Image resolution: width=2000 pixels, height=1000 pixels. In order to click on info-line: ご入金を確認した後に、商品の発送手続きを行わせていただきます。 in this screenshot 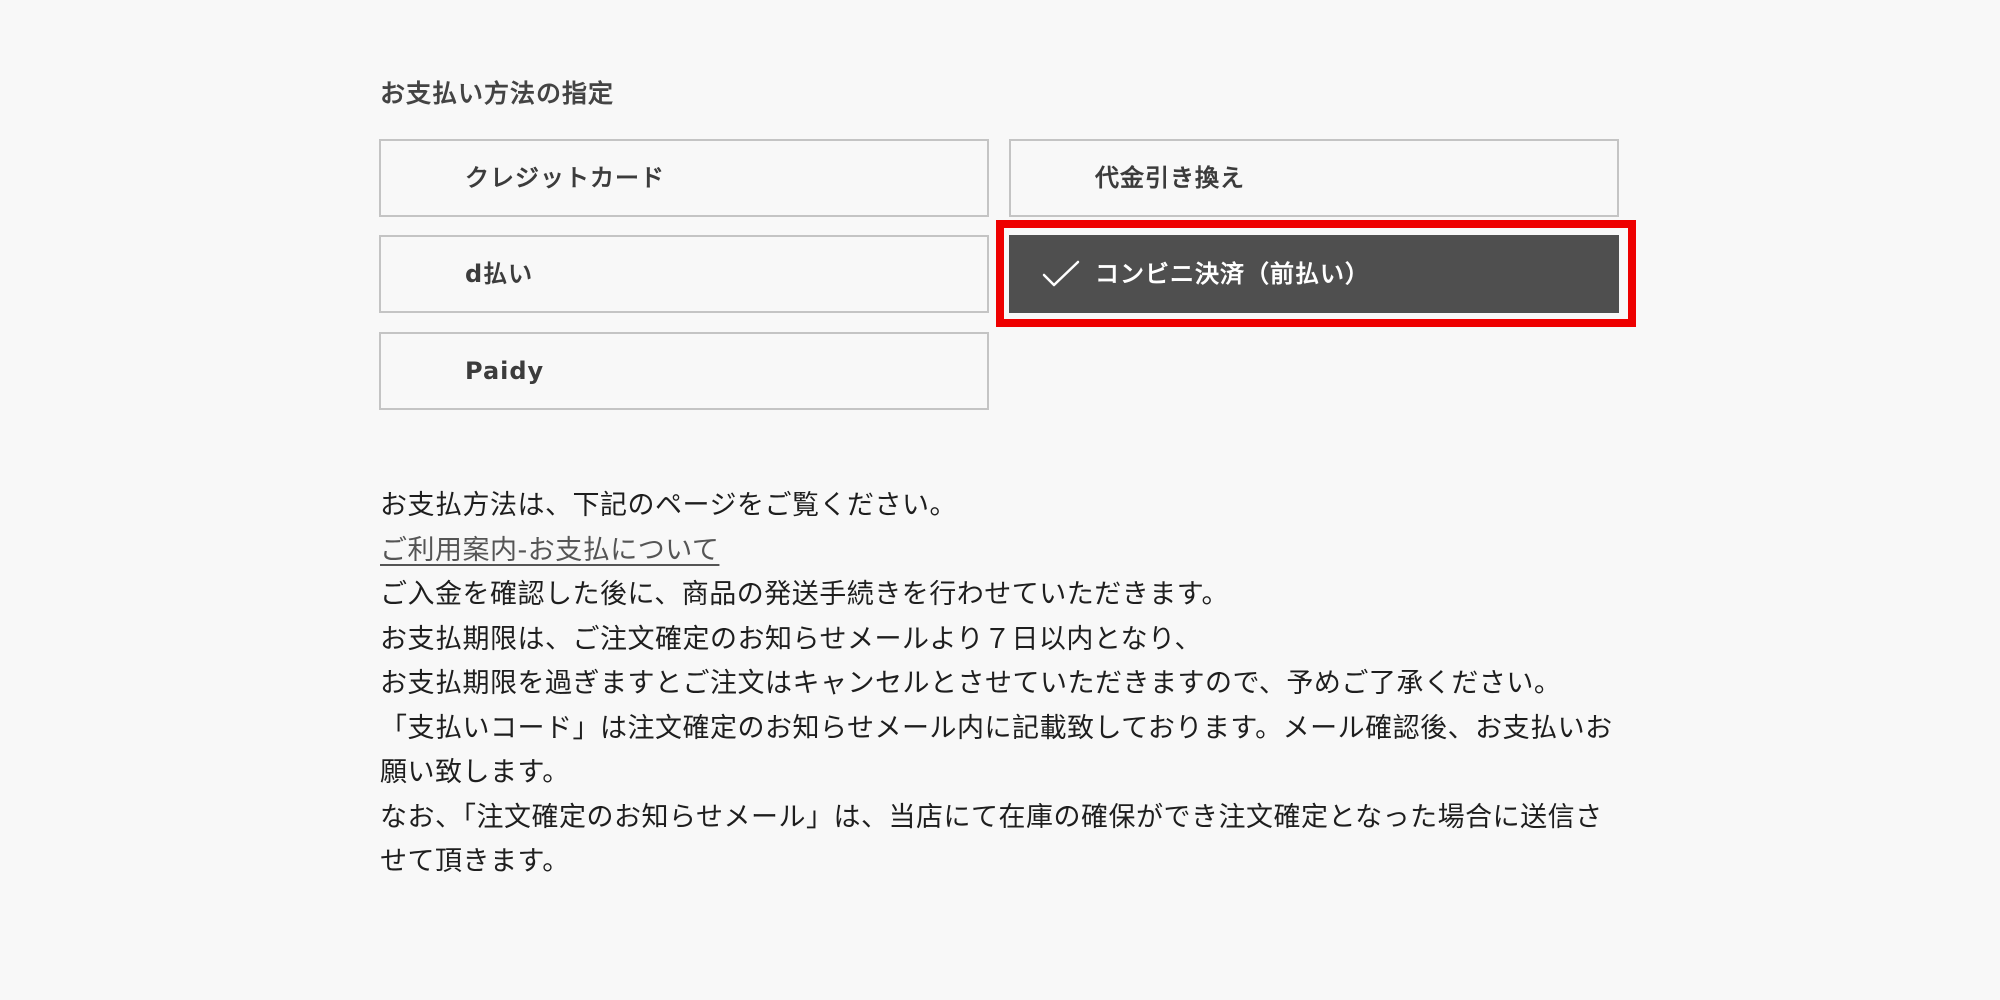, I will do `click(804, 594)`.